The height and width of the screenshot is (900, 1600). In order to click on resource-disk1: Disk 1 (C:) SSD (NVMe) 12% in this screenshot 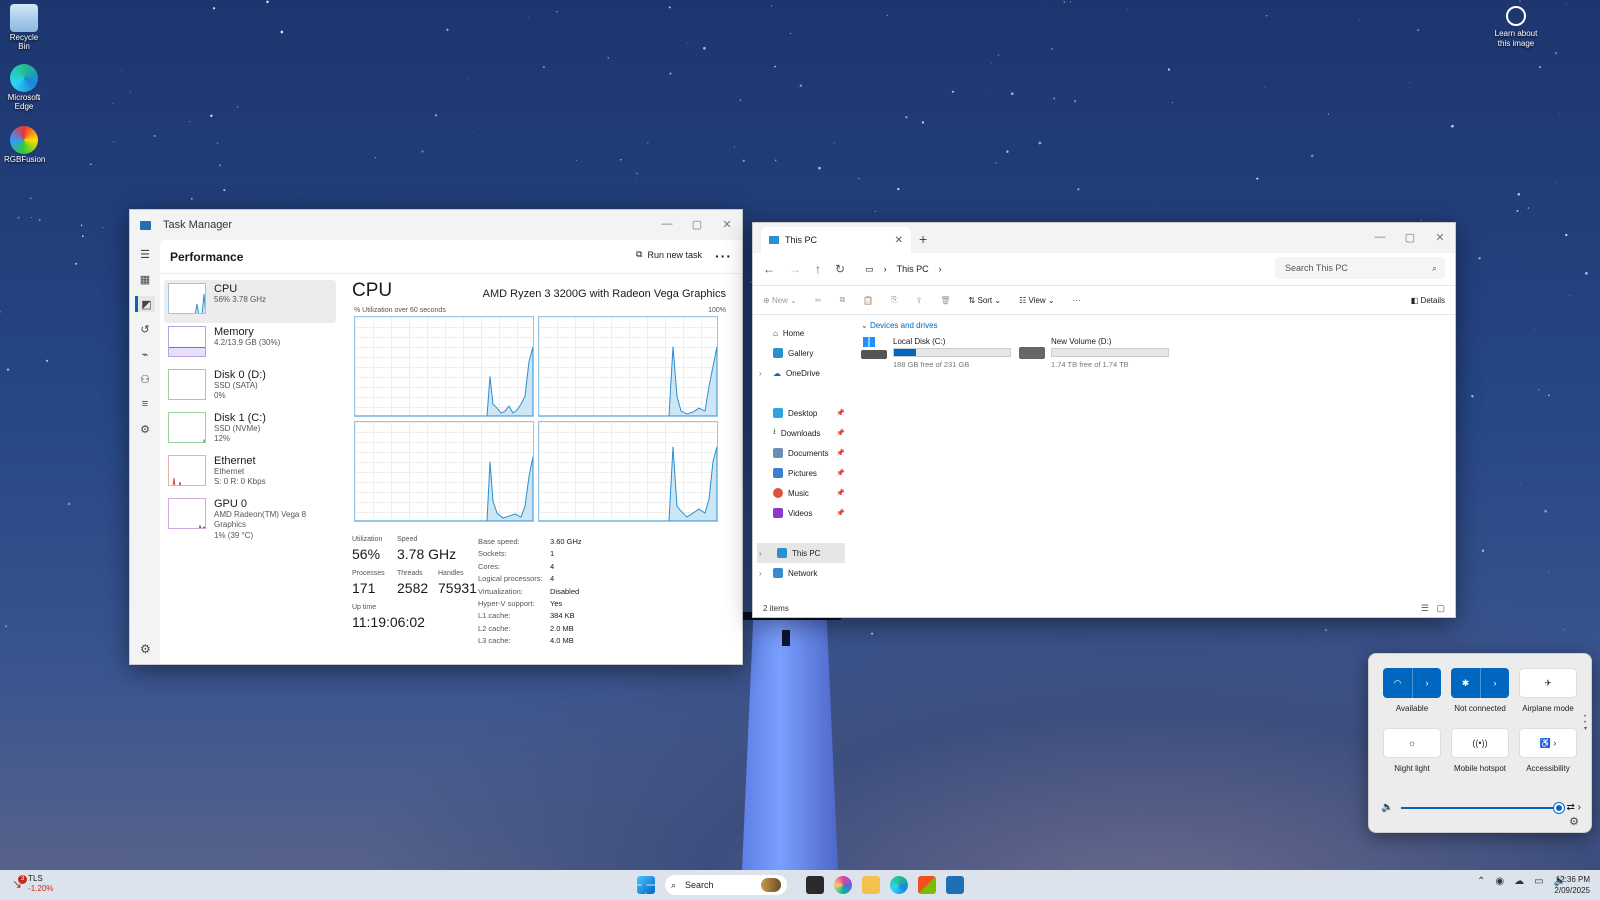, I will do `click(250, 430)`.